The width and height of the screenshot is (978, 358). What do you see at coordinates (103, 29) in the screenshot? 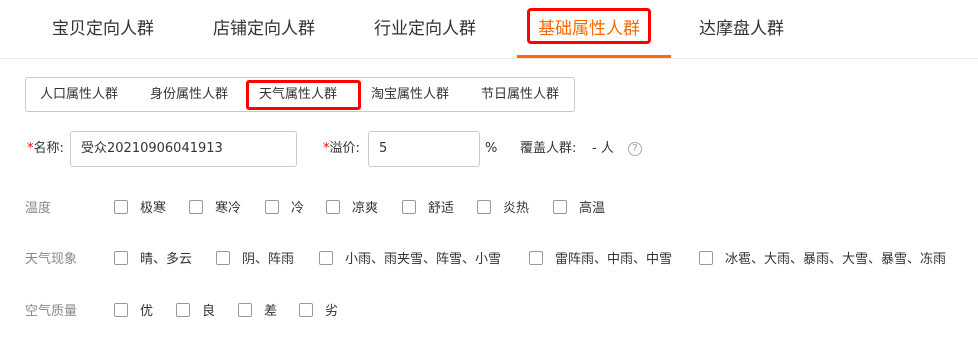
I see `tab-item-audience: 宝贝定向人群` at bounding box center [103, 29].